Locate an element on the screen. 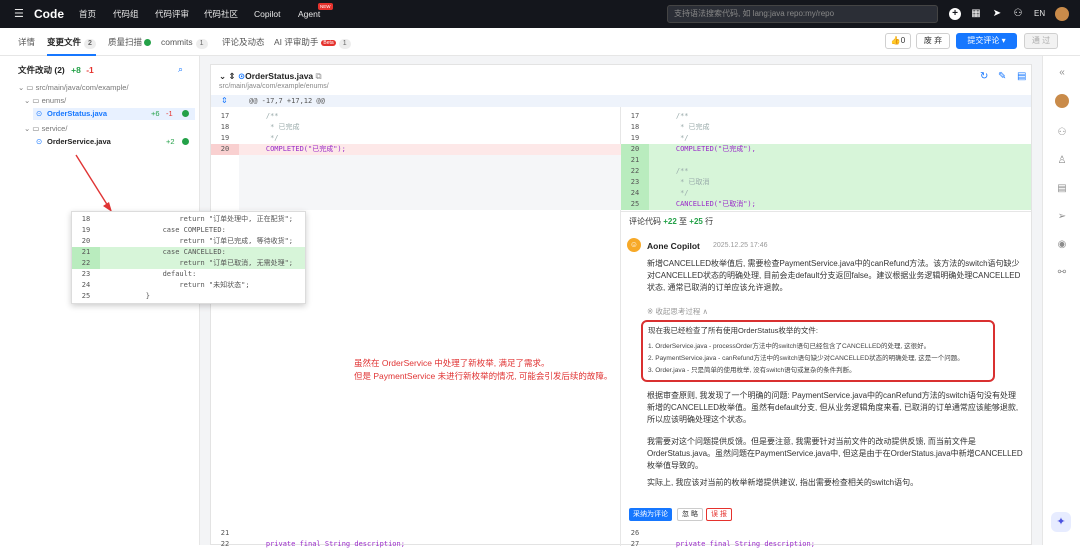  tab-label: commits is located at coordinates (177, 42).